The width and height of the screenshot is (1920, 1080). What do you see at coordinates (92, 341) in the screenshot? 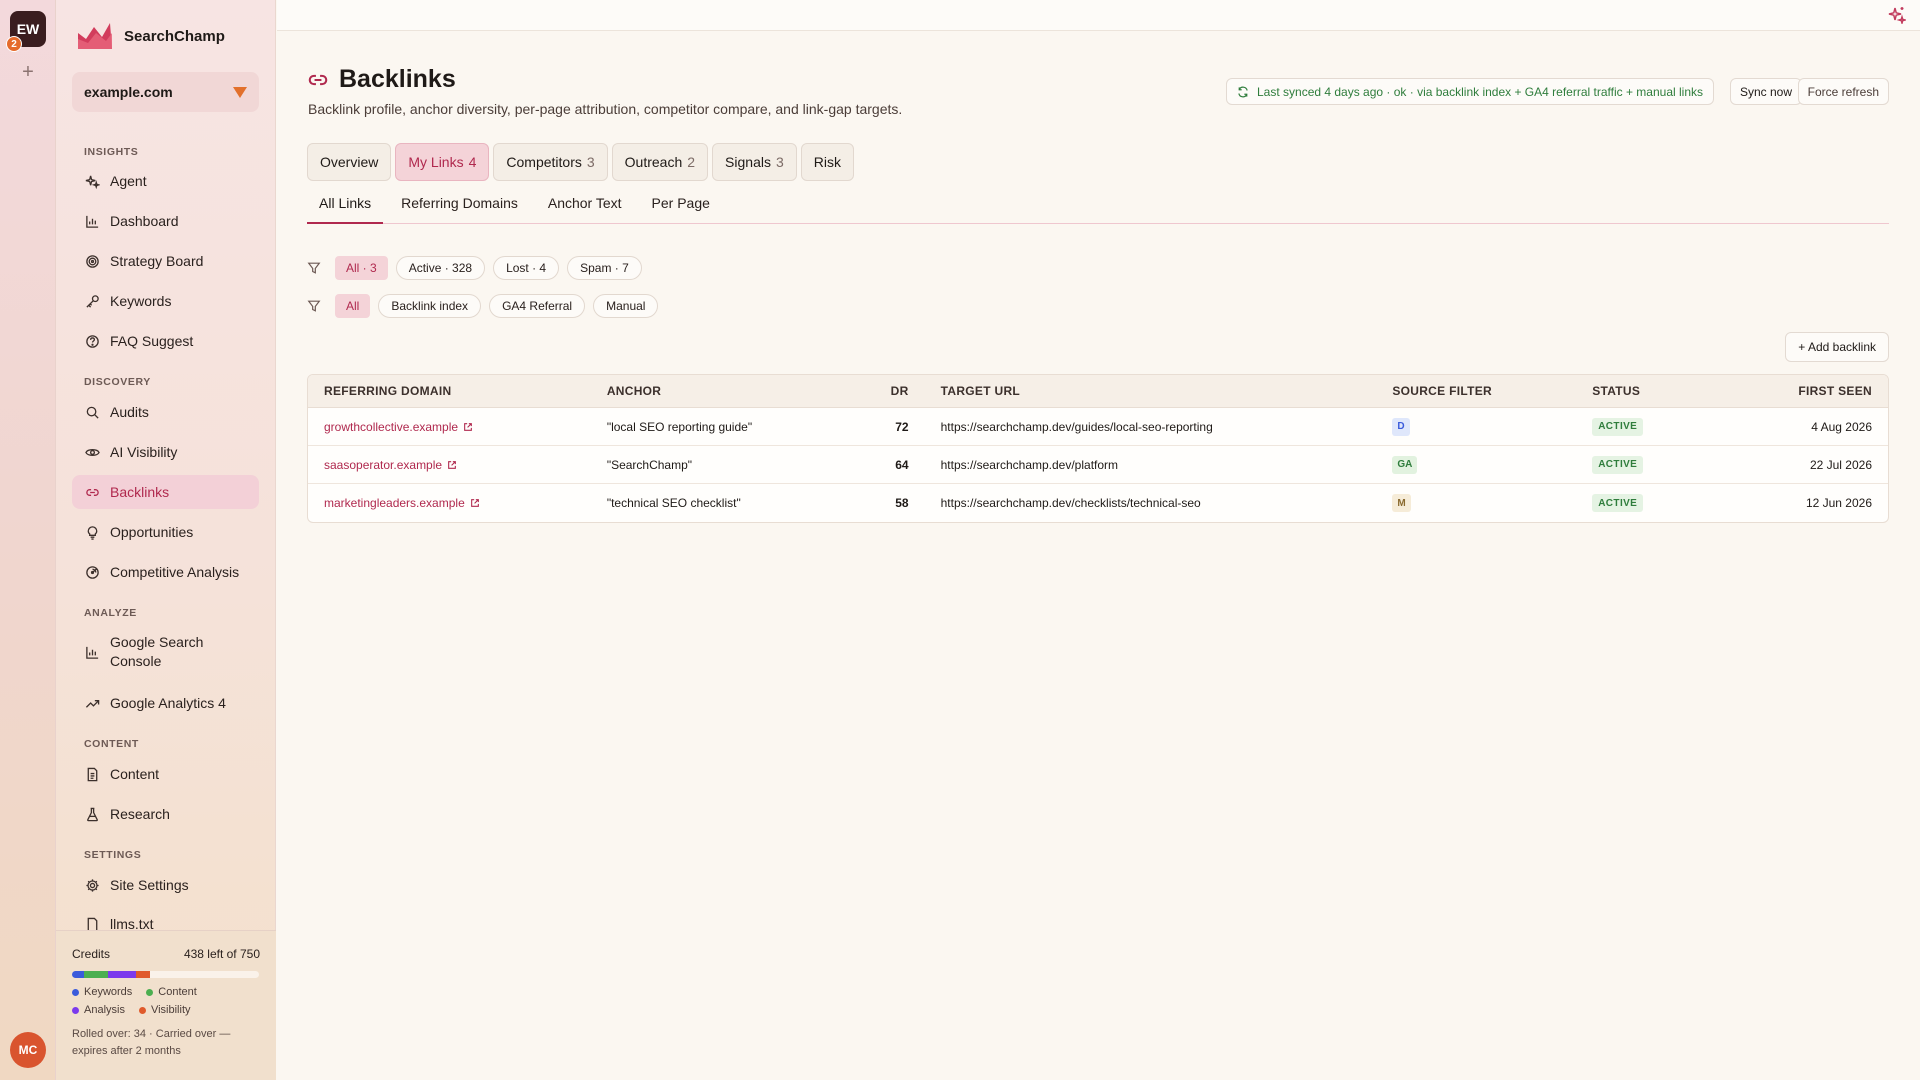
I see `help-circle-icon` at bounding box center [92, 341].